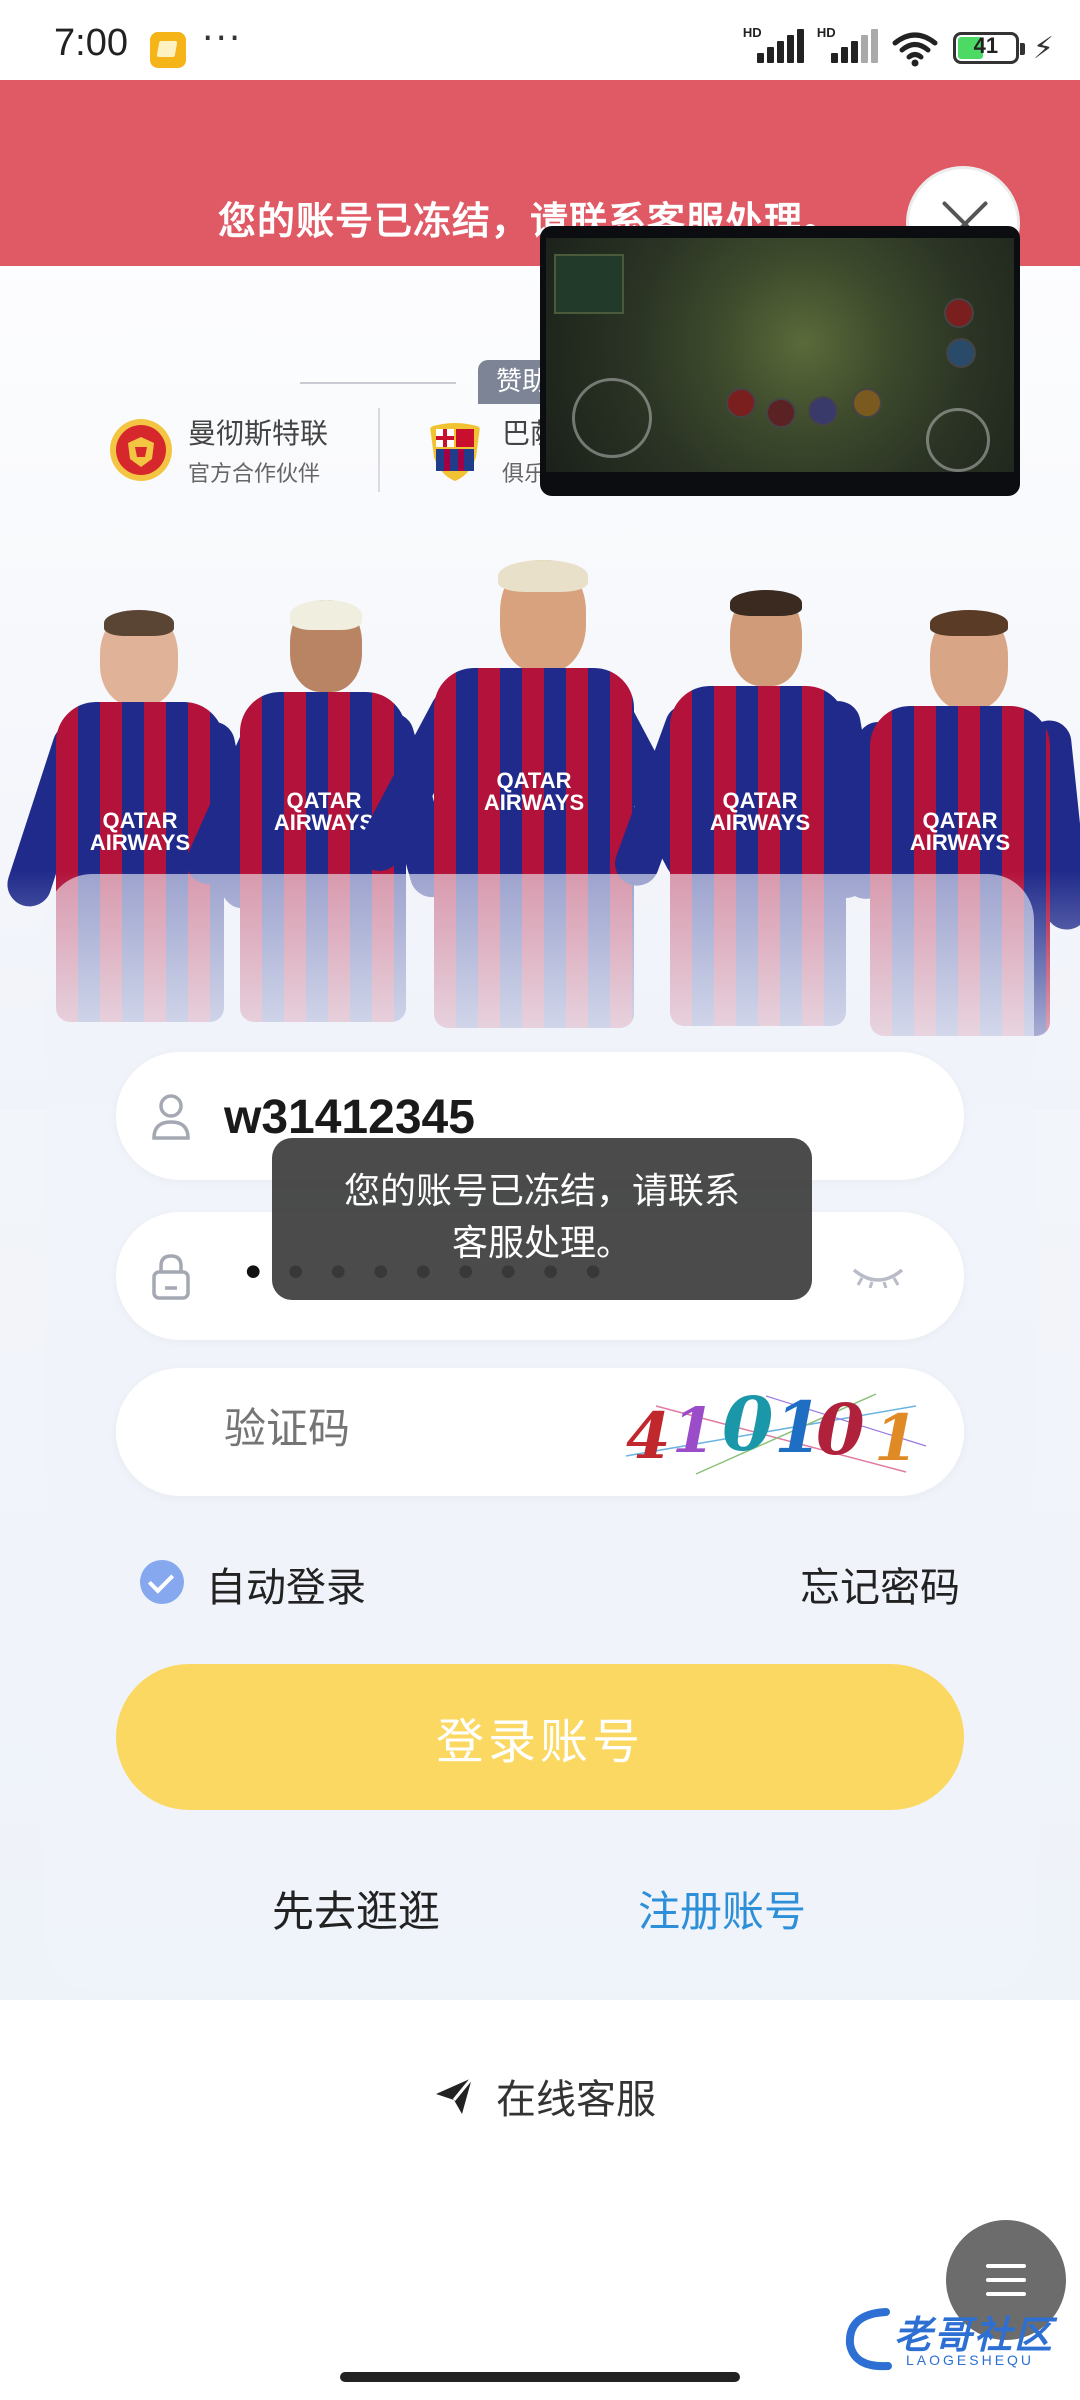 The image size is (1080, 2400). Describe the element at coordinates (847, 46) in the screenshot. I see `signal-2-icon: HD` at that location.